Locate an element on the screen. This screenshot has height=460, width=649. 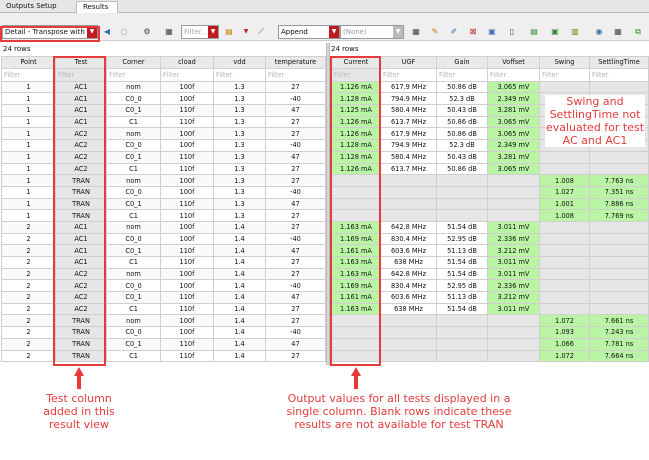
table-cell: 50.86 dB is located at coordinates (462, 87).